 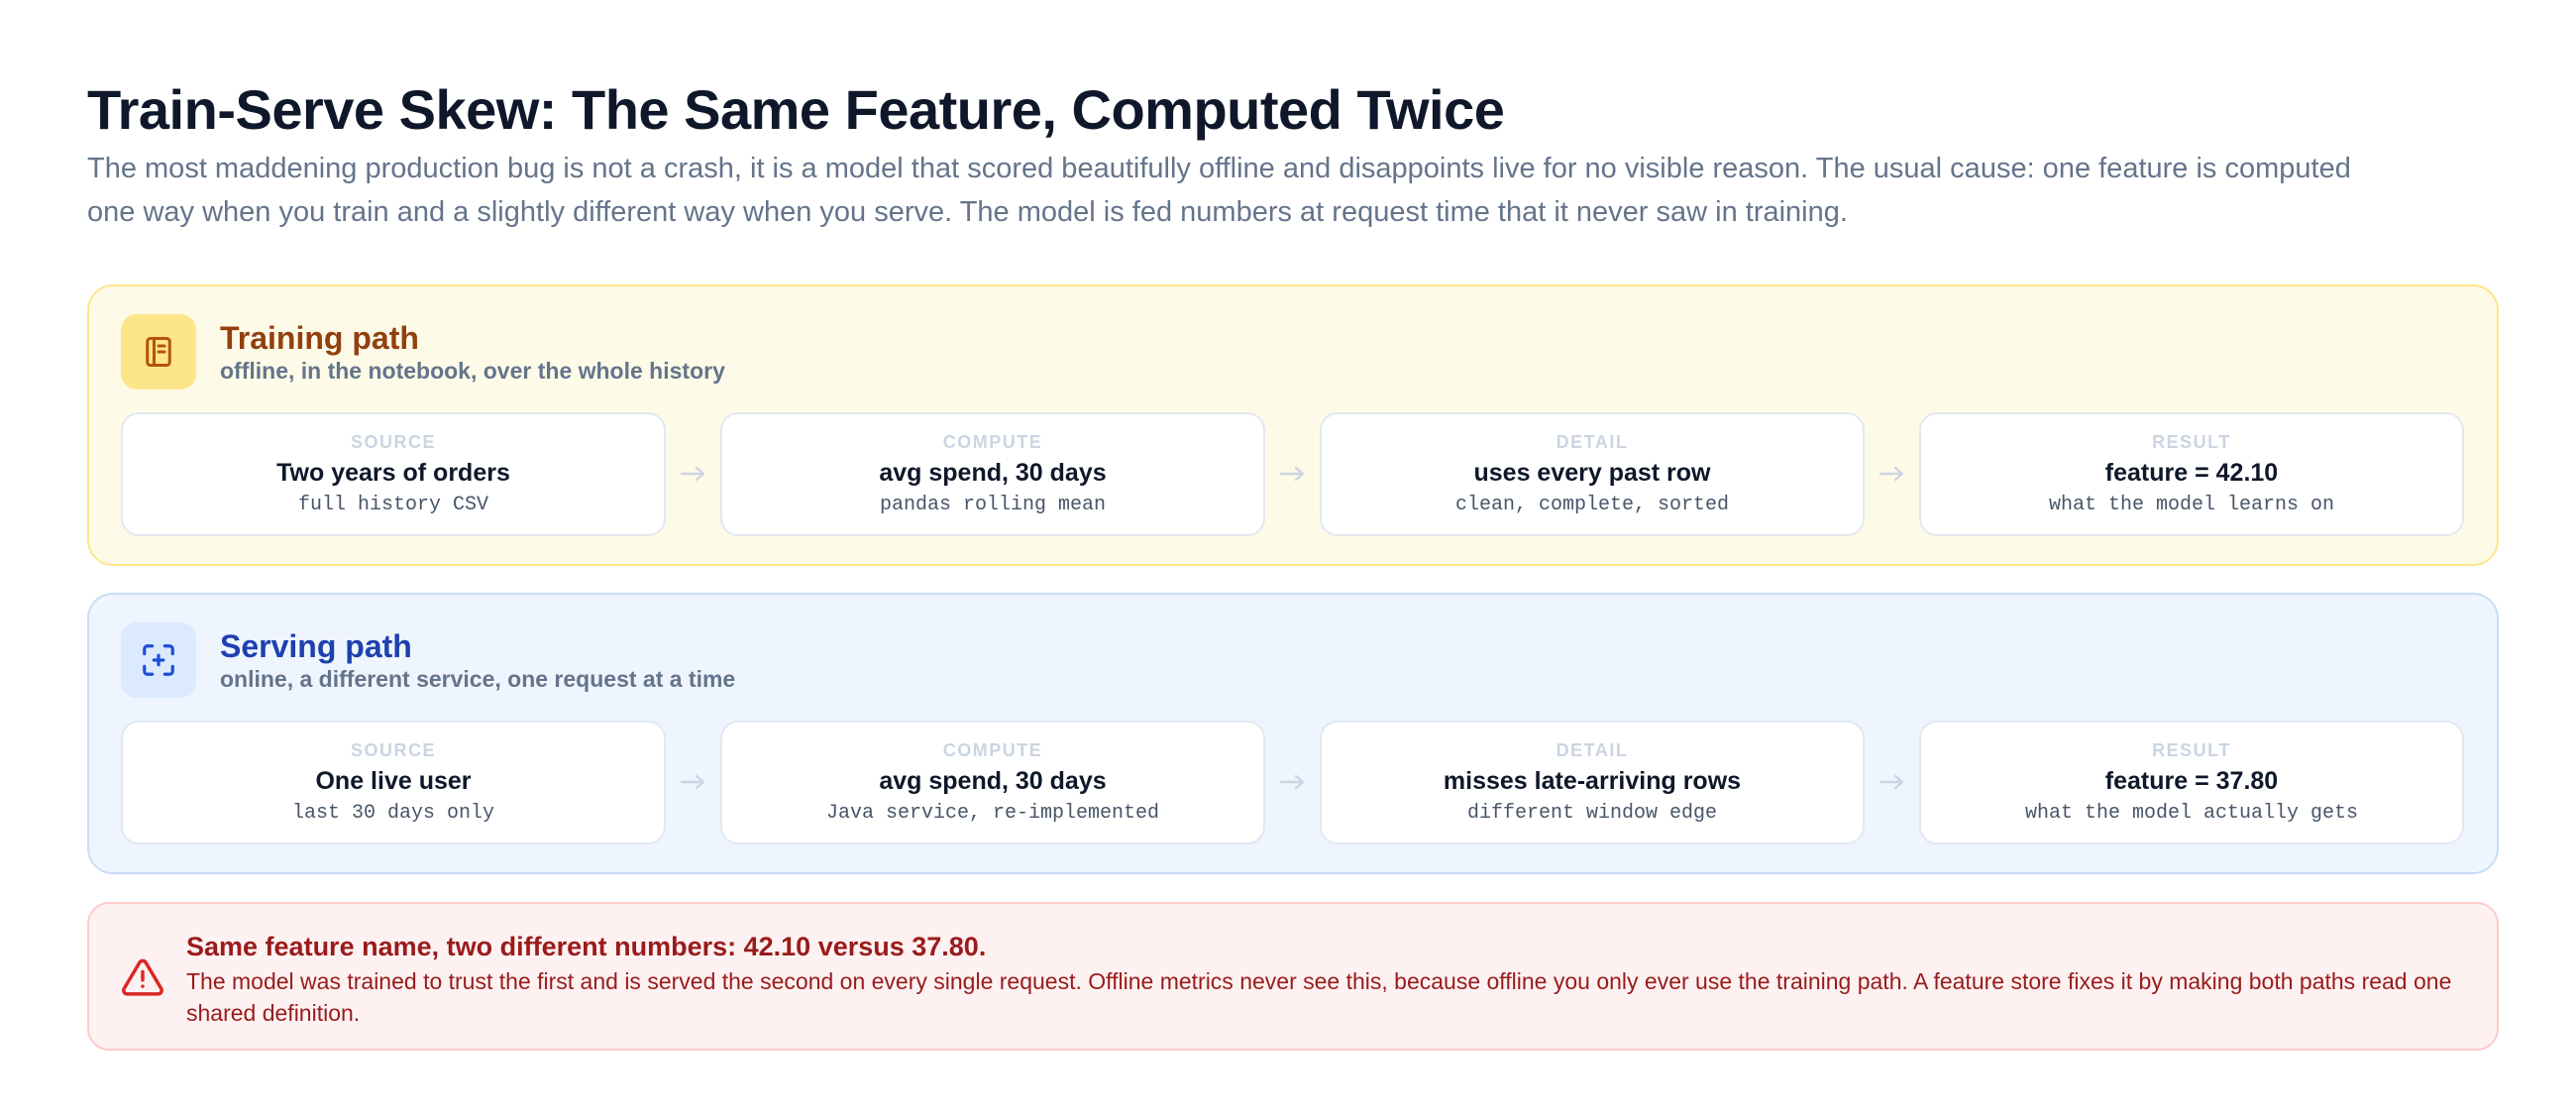 What do you see at coordinates (1592, 505) in the screenshot?
I see `step-note: clean, complete, sorted` at bounding box center [1592, 505].